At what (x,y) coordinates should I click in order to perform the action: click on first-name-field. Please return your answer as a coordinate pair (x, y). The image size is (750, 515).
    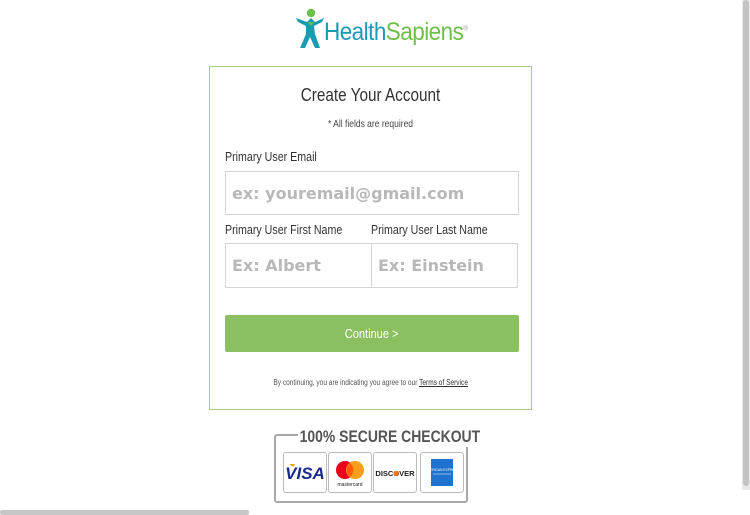
    Looking at the image, I should click on (298, 265).